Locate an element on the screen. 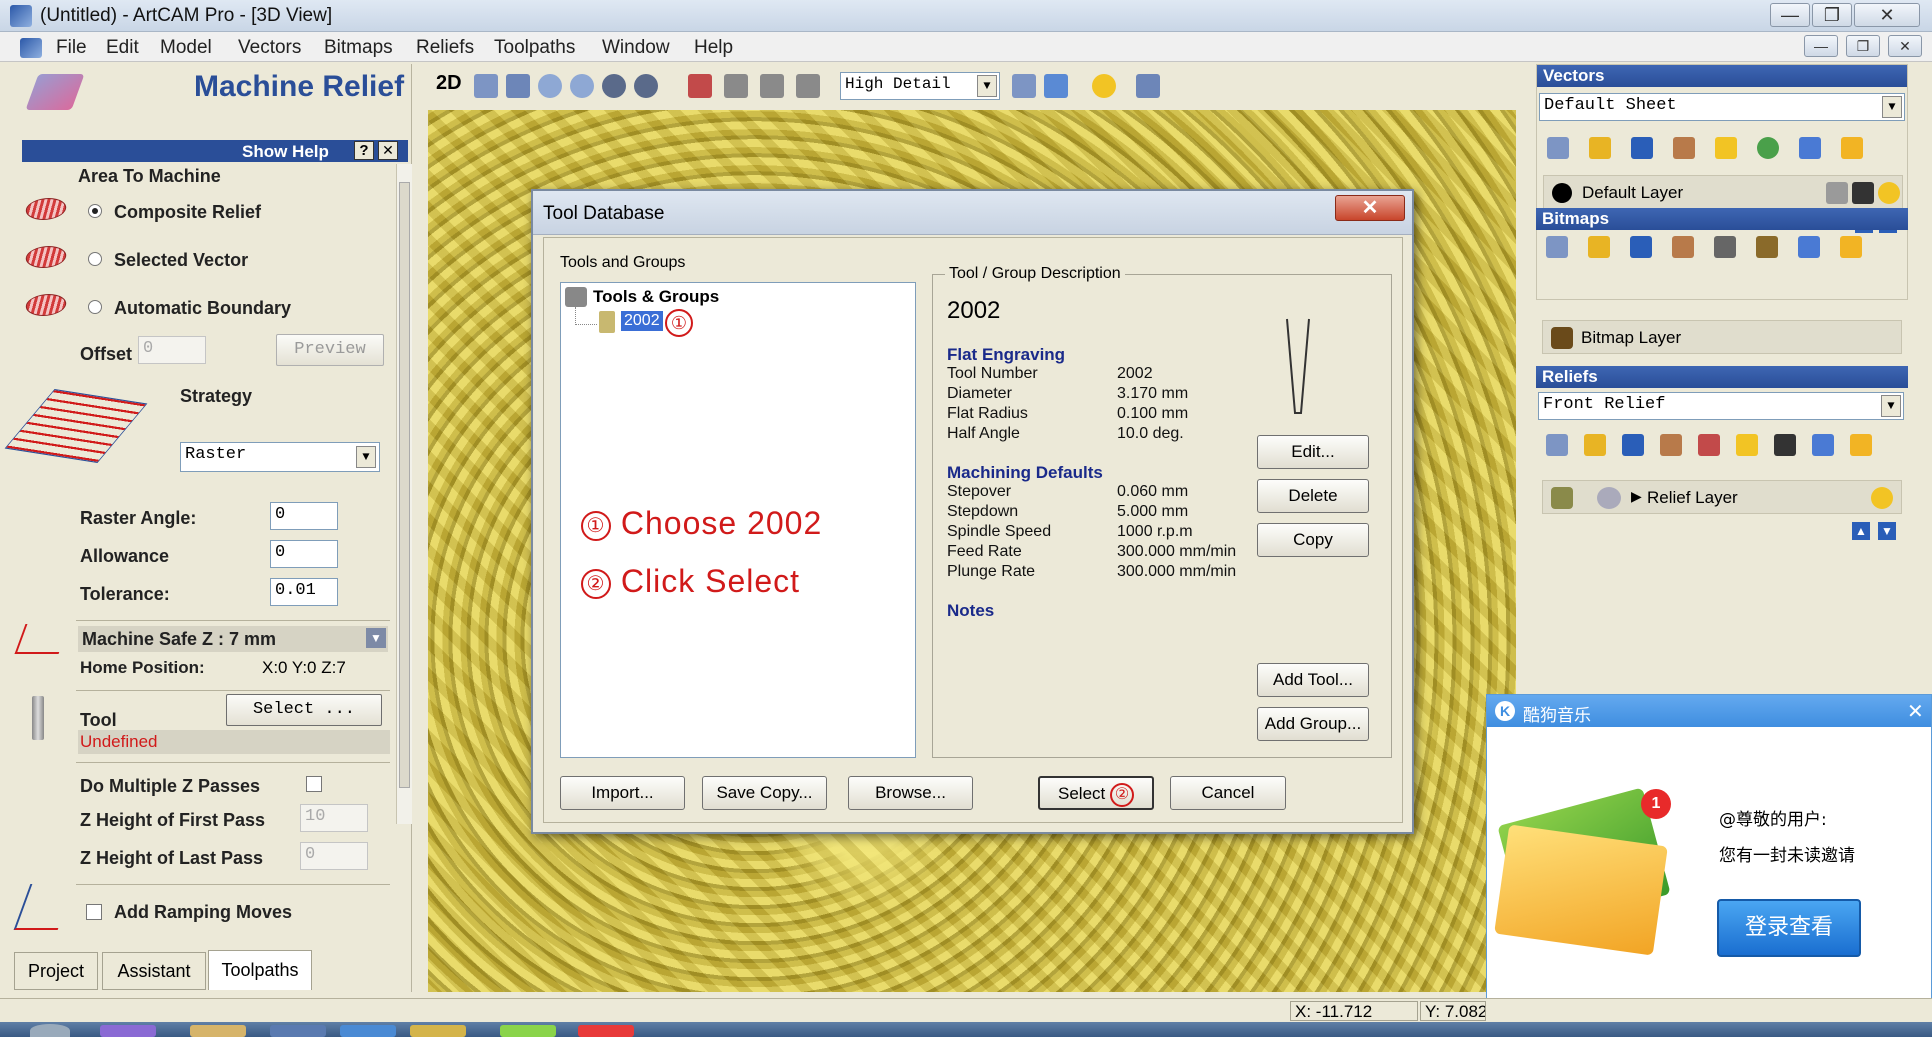 The width and height of the screenshot is (1932, 1037). relief-layer-row: ▶ Relief Layer is located at coordinates (1722, 497).